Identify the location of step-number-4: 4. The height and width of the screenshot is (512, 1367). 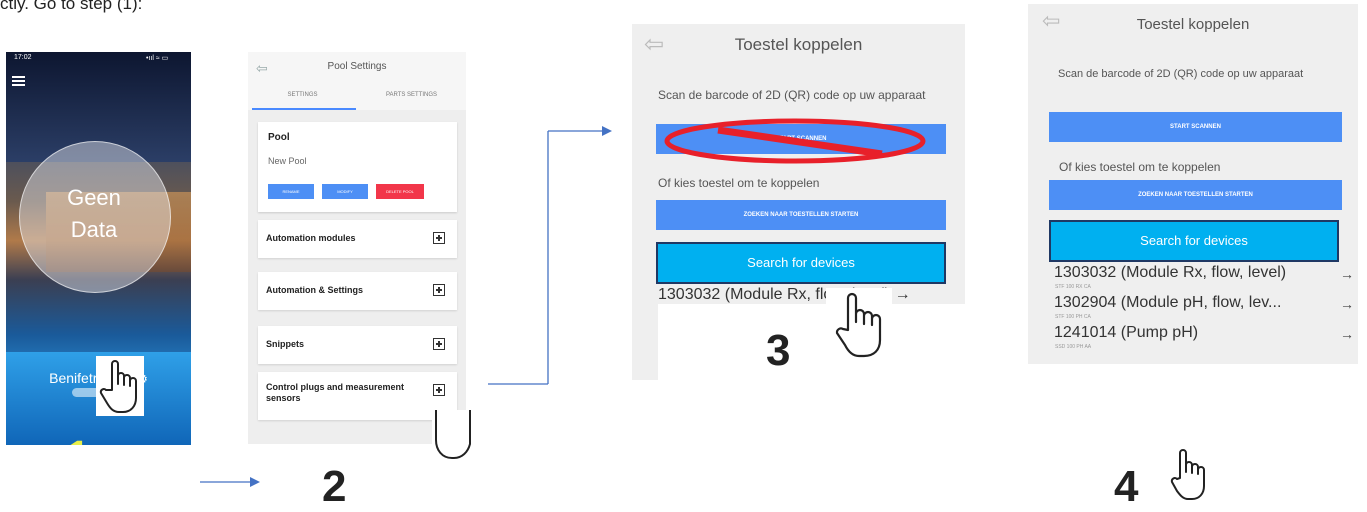
(1126, 486).